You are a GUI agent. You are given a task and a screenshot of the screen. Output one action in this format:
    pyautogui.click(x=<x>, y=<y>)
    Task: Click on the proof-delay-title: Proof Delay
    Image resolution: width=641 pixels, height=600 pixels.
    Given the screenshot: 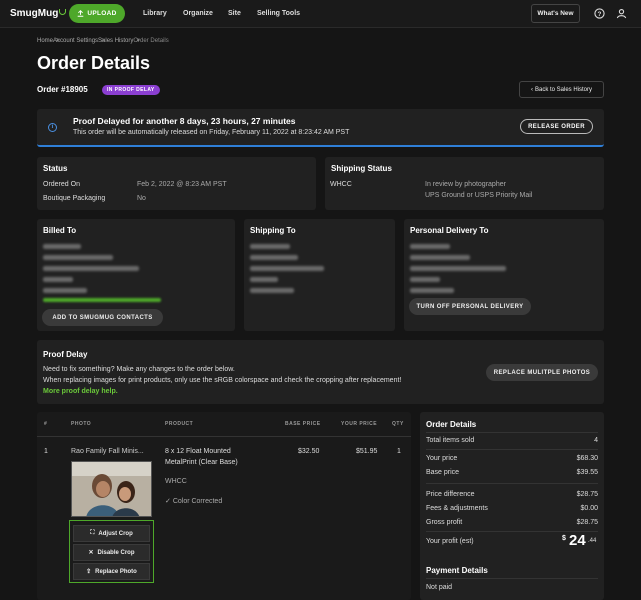 What is the action you would take?
    pyautogui.click(x=65, y=354)
    